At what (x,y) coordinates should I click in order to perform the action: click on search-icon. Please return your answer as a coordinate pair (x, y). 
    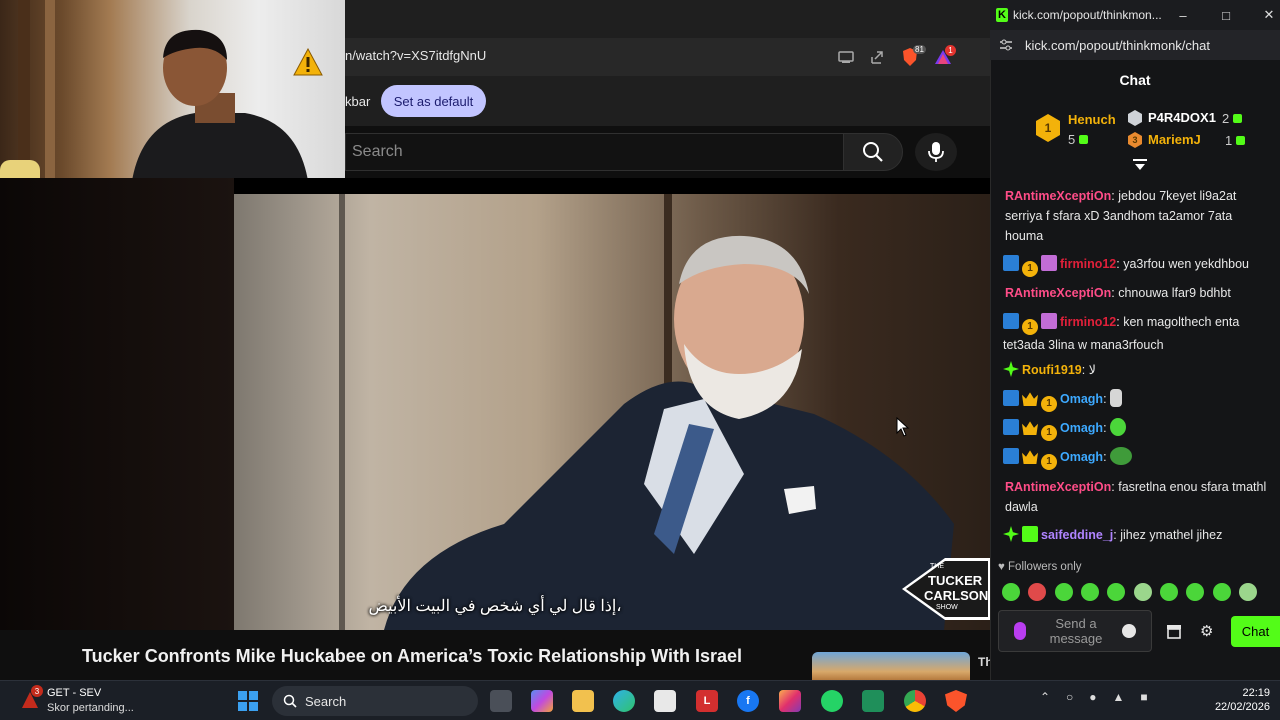
    Looking at the image, I should click on (873, 152).